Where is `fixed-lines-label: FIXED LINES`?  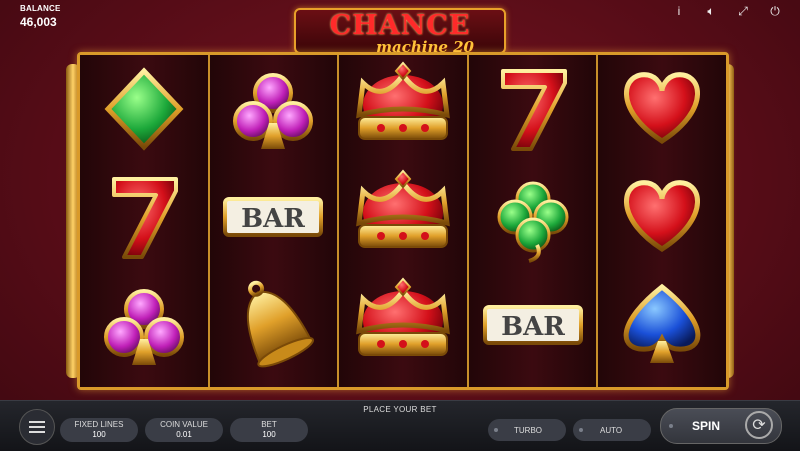 fixed-lines-label: FIXED LINES is located at coordinates (99, 424).